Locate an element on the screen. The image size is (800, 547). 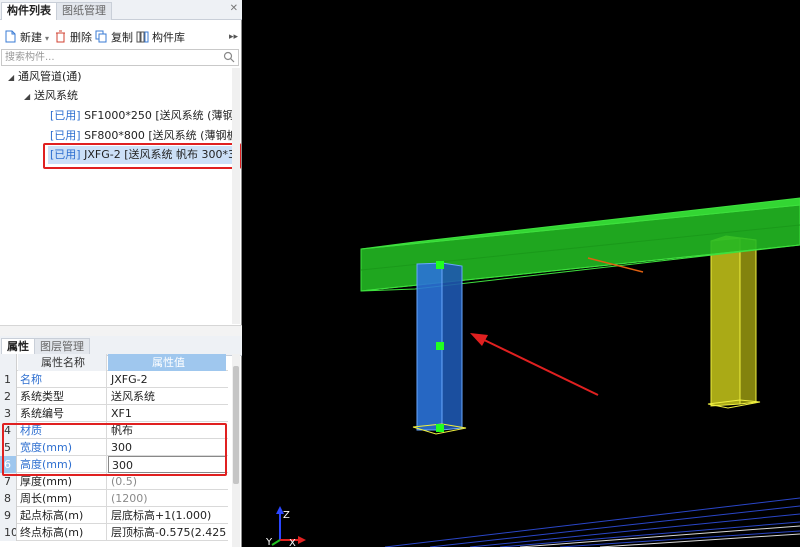
highlight-box-tree is located at coordinates (142, 156).